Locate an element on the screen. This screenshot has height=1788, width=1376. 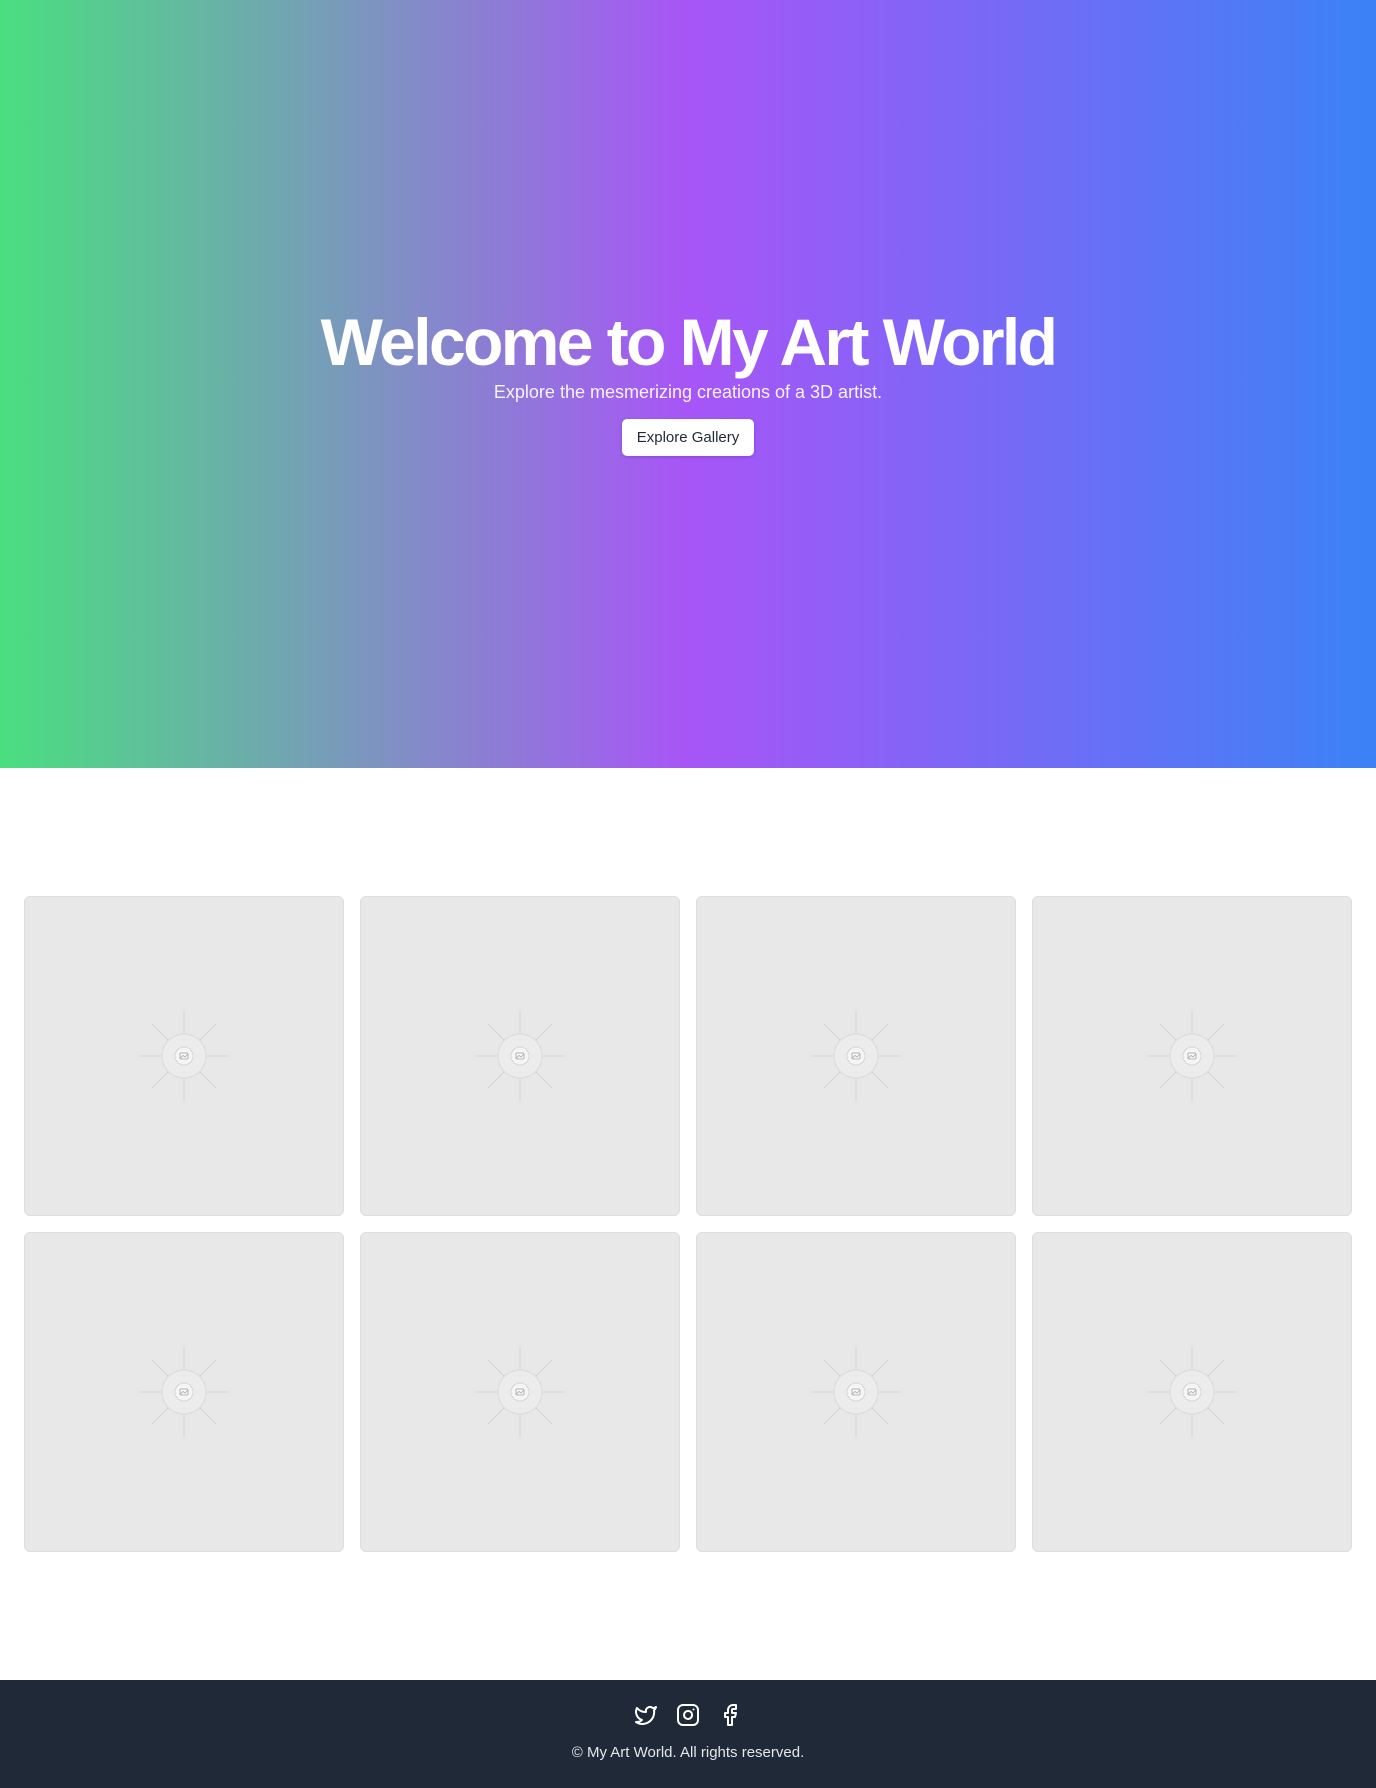
facebook-icon is located at coordinates (730, 1715).